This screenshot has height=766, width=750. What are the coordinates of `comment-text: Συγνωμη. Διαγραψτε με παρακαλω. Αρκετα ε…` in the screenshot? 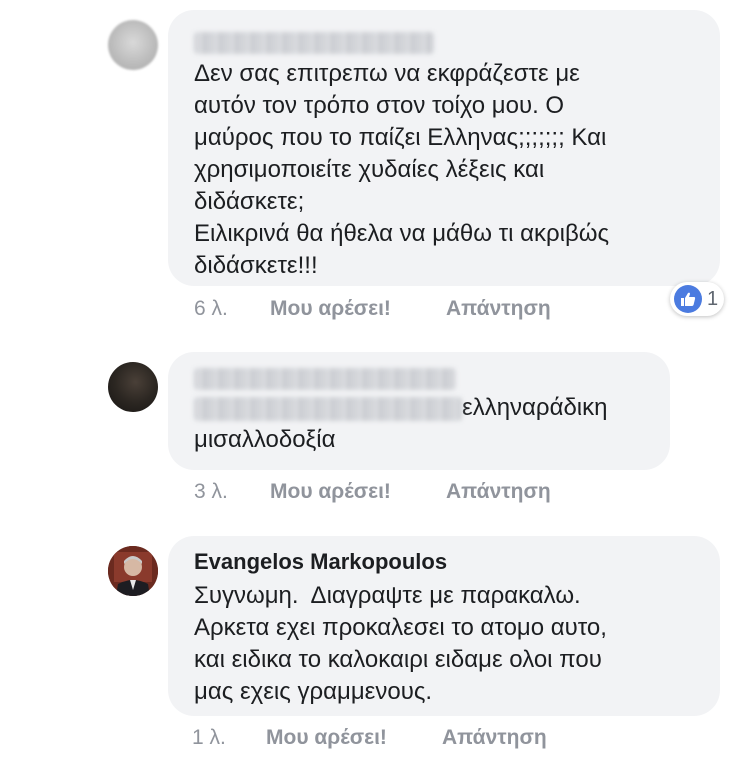 It's located at (400, 643).